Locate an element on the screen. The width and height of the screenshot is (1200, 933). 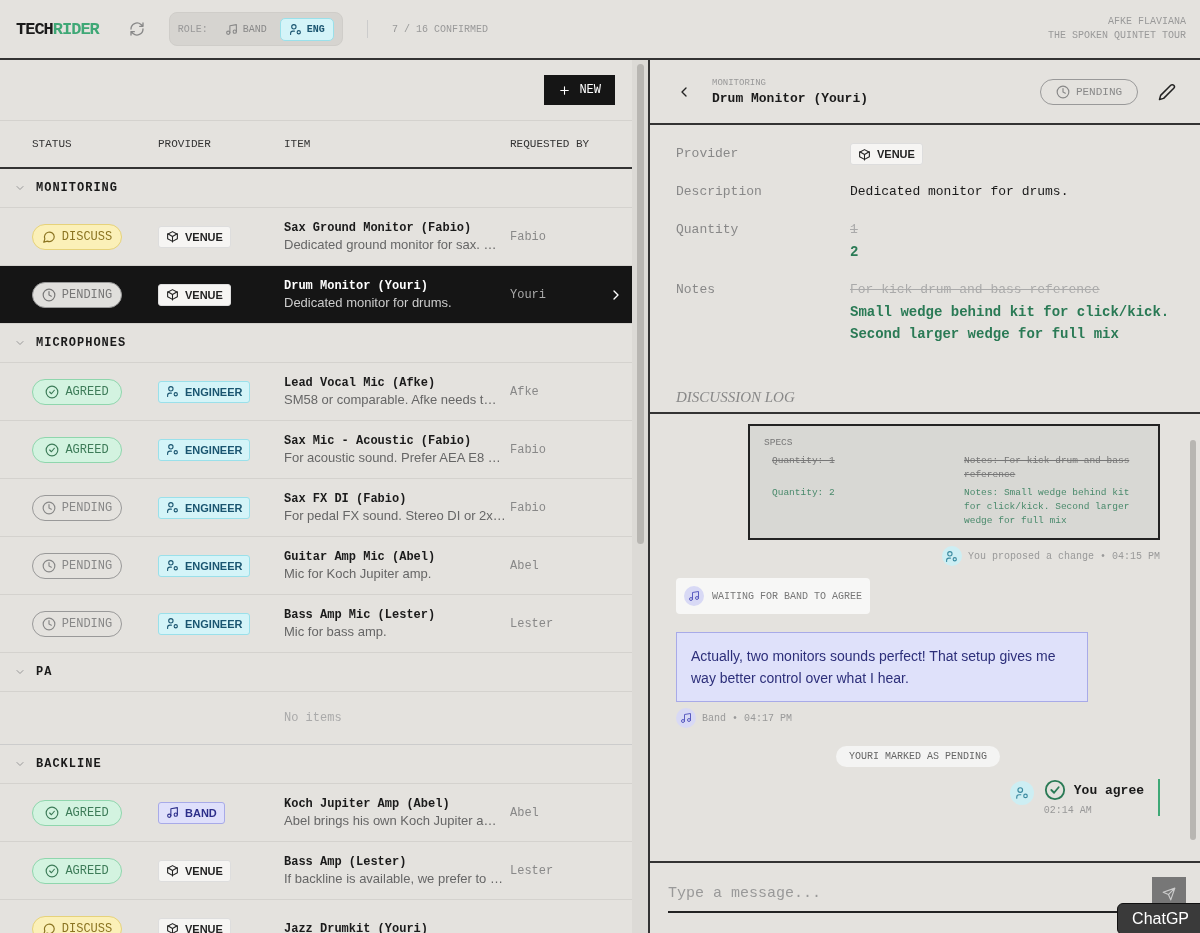
field-label: Quantity is located at coordinates (708, 230).